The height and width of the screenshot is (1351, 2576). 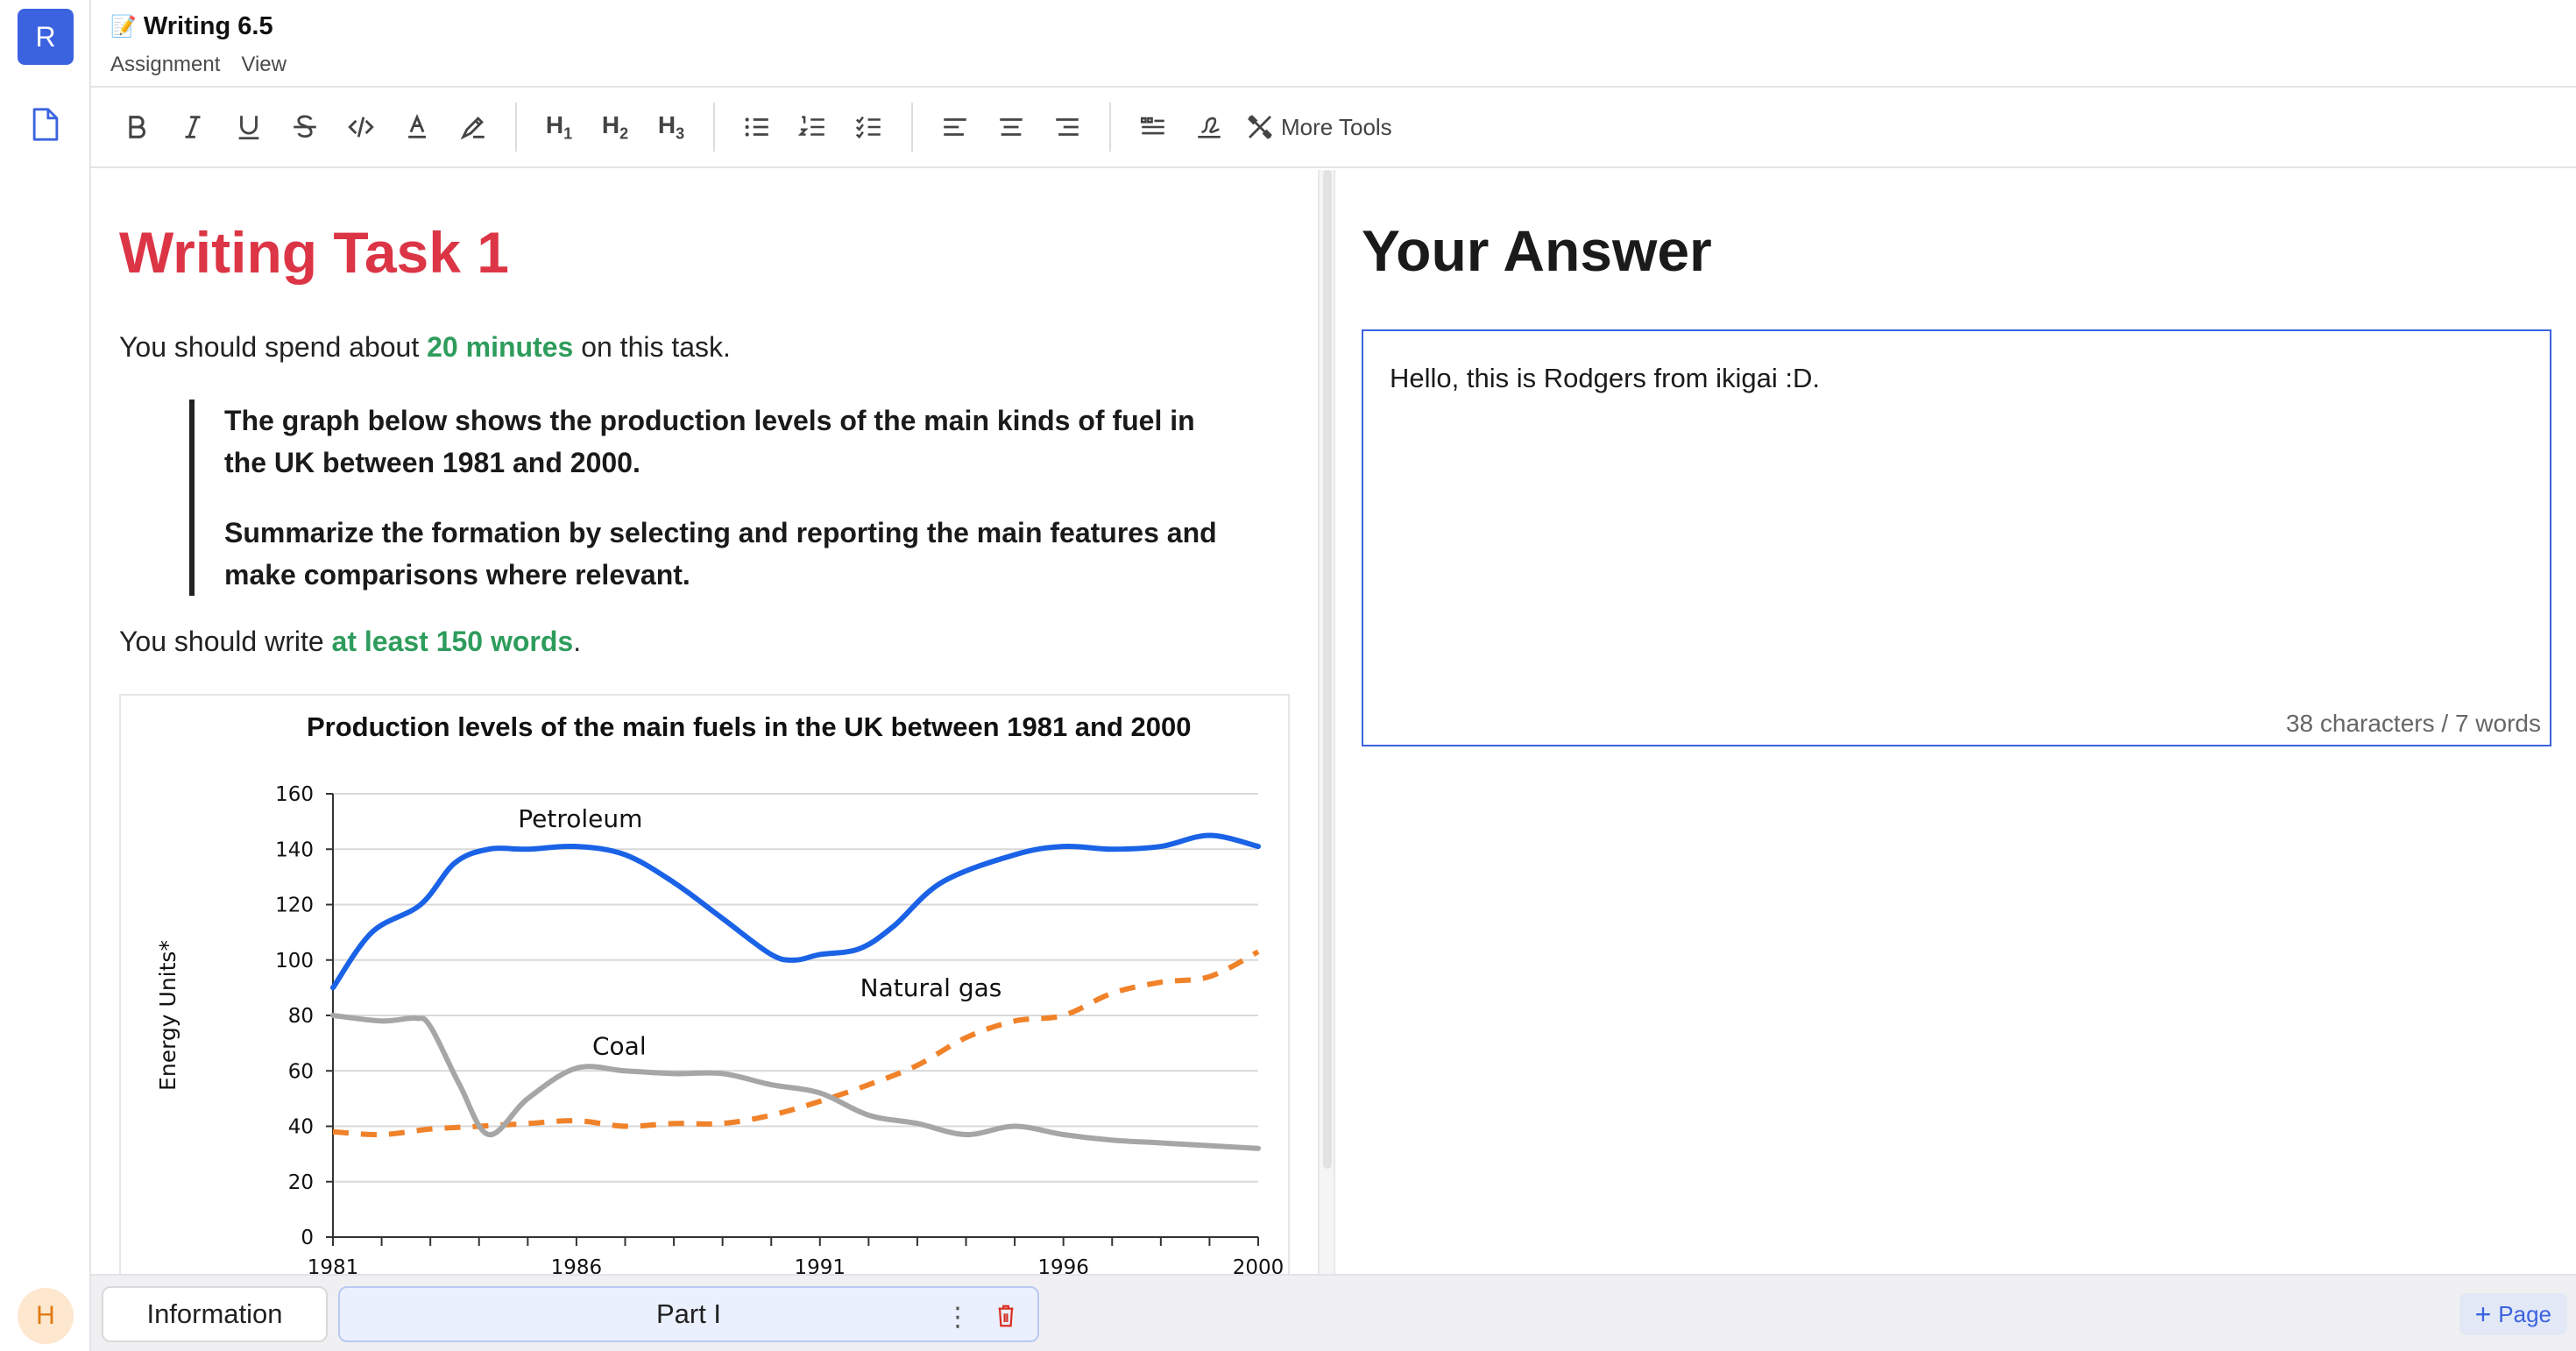 What do you see at coordinates (795, 911) in the screenshot?
I see `series-line-petroleum` at bounding box center [795, 911].